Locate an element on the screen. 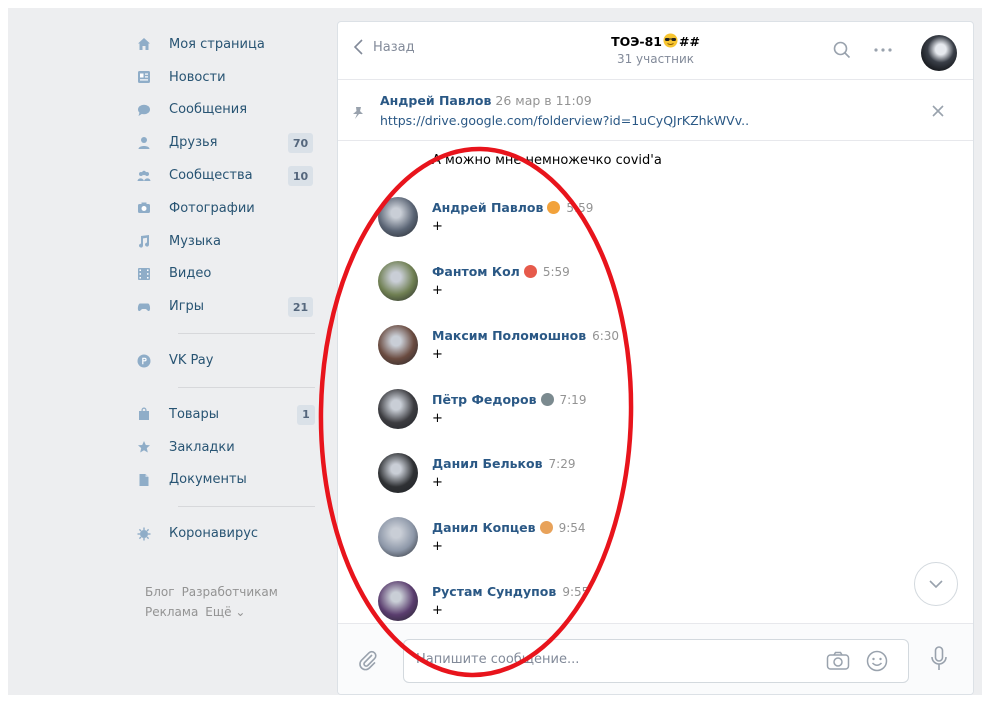 This screenshot has width=982, height=702. author-name: Максим Поломошнов is located at coordinates (509, 335).